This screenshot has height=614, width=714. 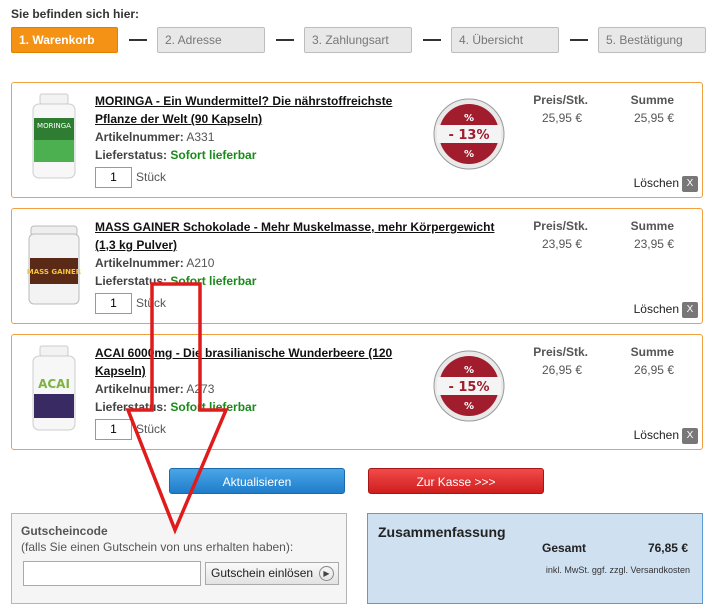 What do you see at coordinates (653, 370) in the screenshot?
I see `item-sum: 26,95 €` at bounding box center [653, 370].